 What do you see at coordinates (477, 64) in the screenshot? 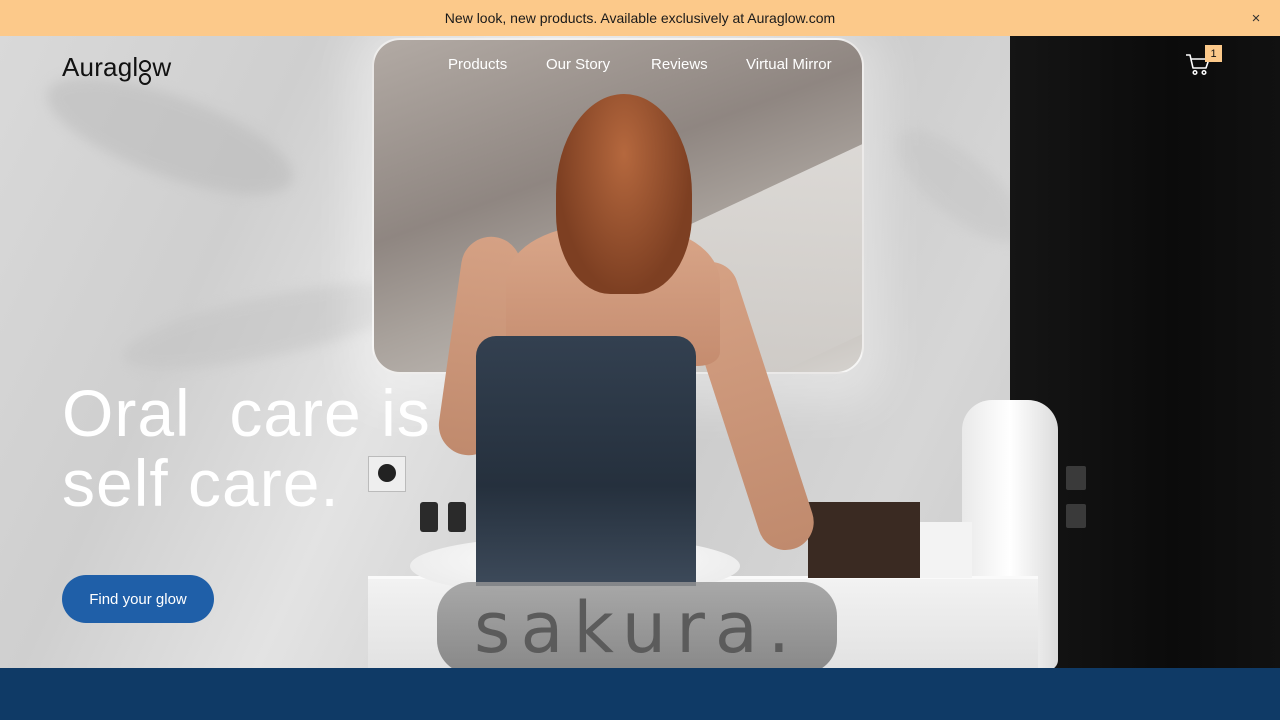
I see `nav-products: Products` at bounding box center [477, 64].